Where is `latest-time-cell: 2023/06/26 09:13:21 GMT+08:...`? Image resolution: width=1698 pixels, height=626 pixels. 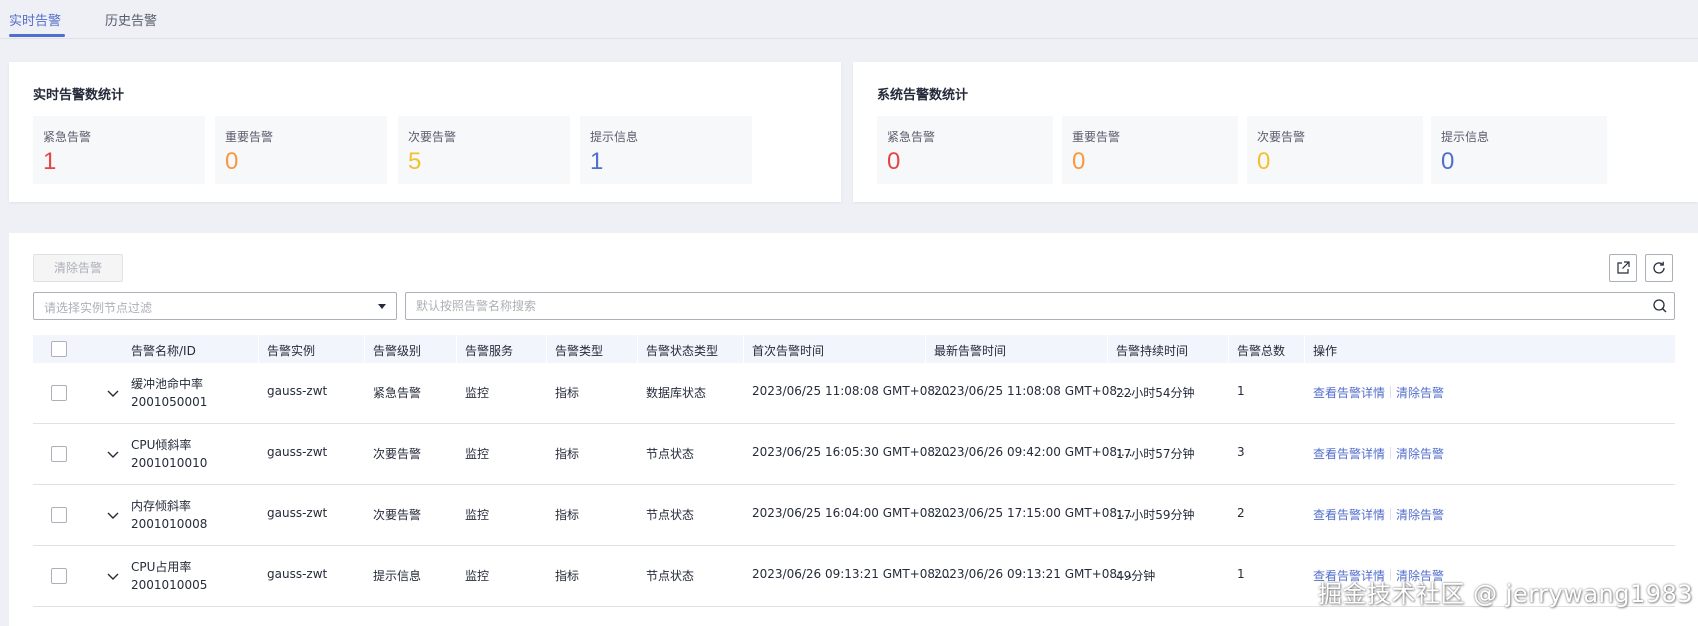 latest-time-cell: 2023/06/26 09:13:21 GMT+08:... is located at coordinates (1033, 574).